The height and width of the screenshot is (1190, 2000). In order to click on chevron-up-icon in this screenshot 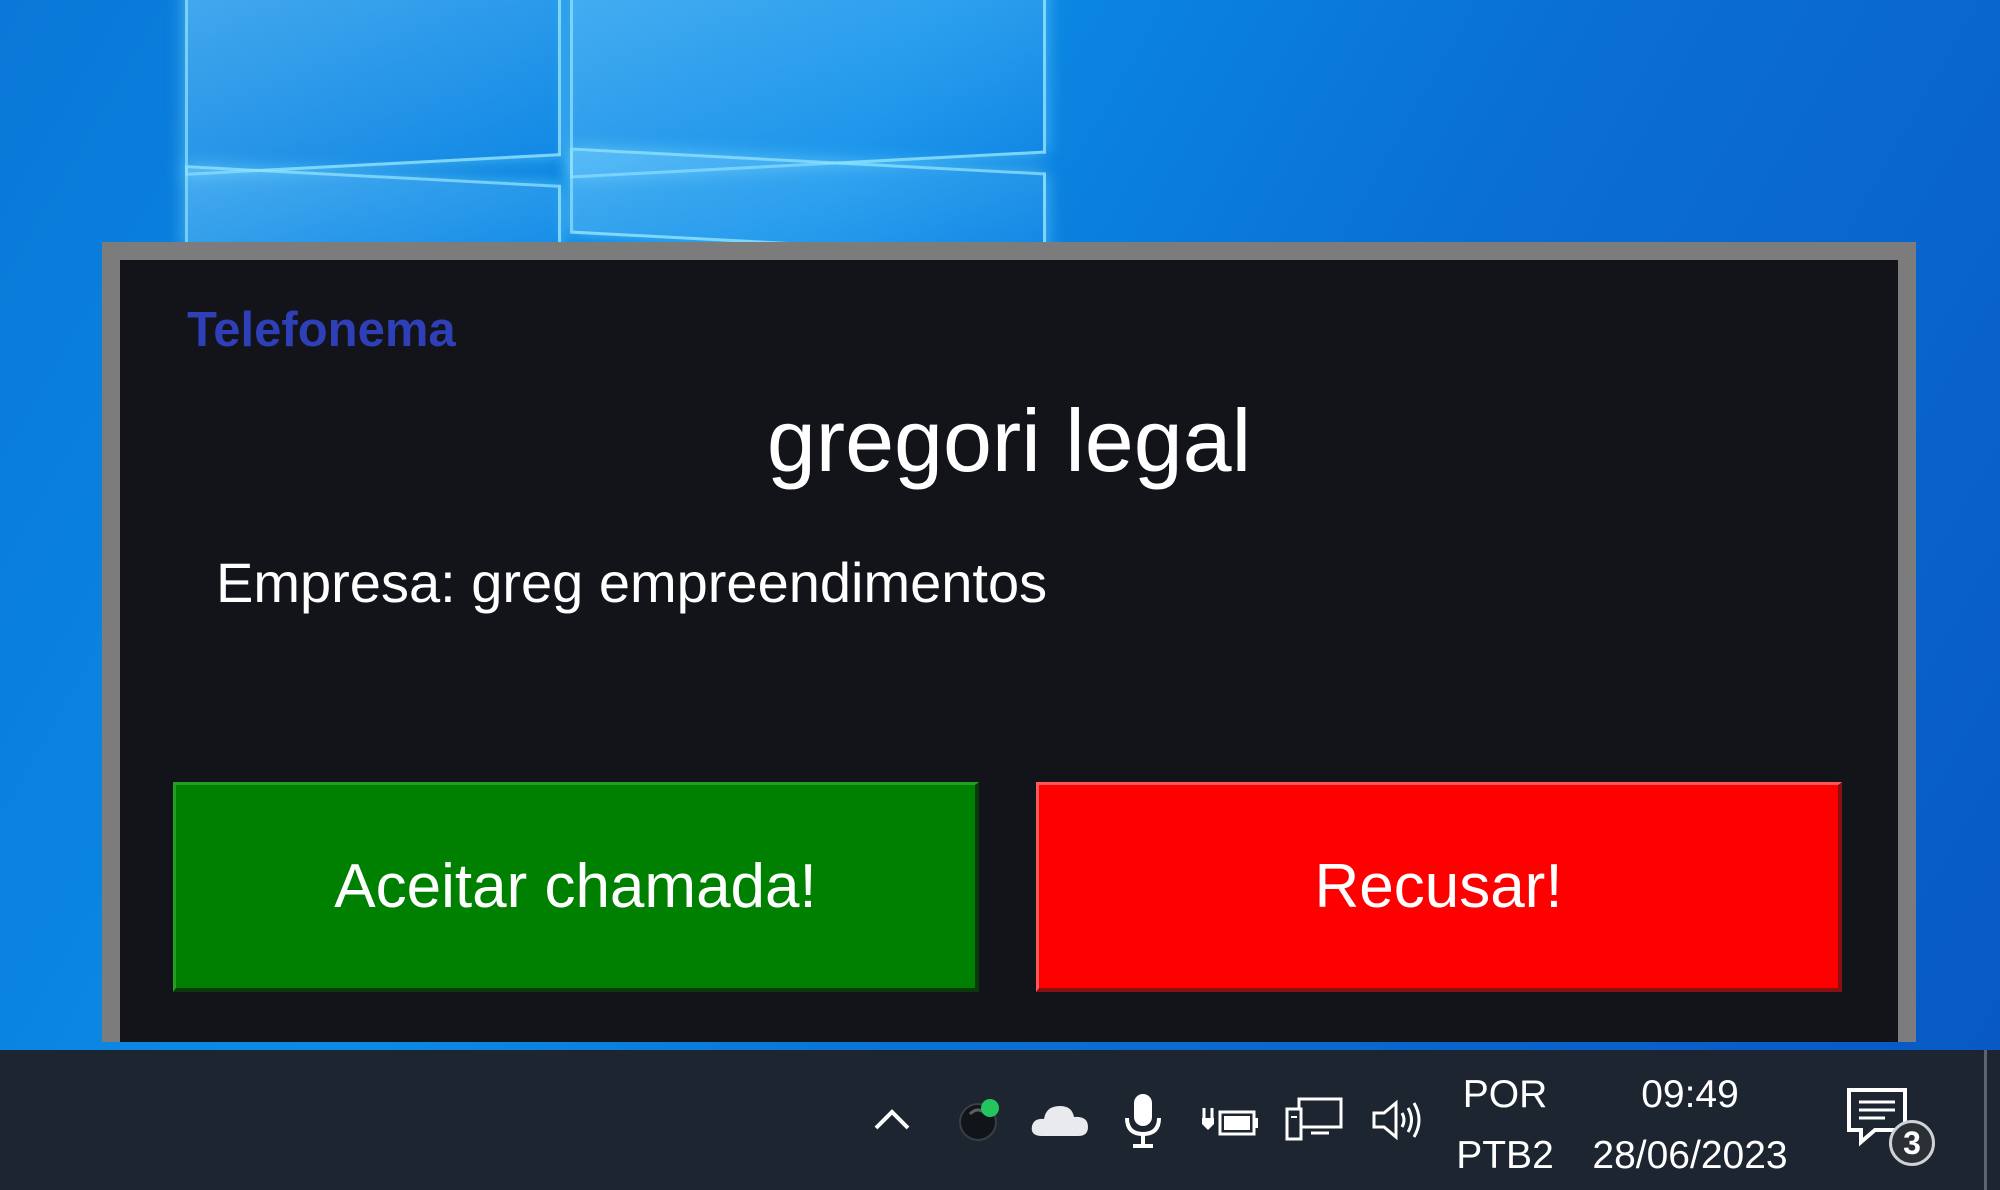, I will do `click(892, 1120)`.